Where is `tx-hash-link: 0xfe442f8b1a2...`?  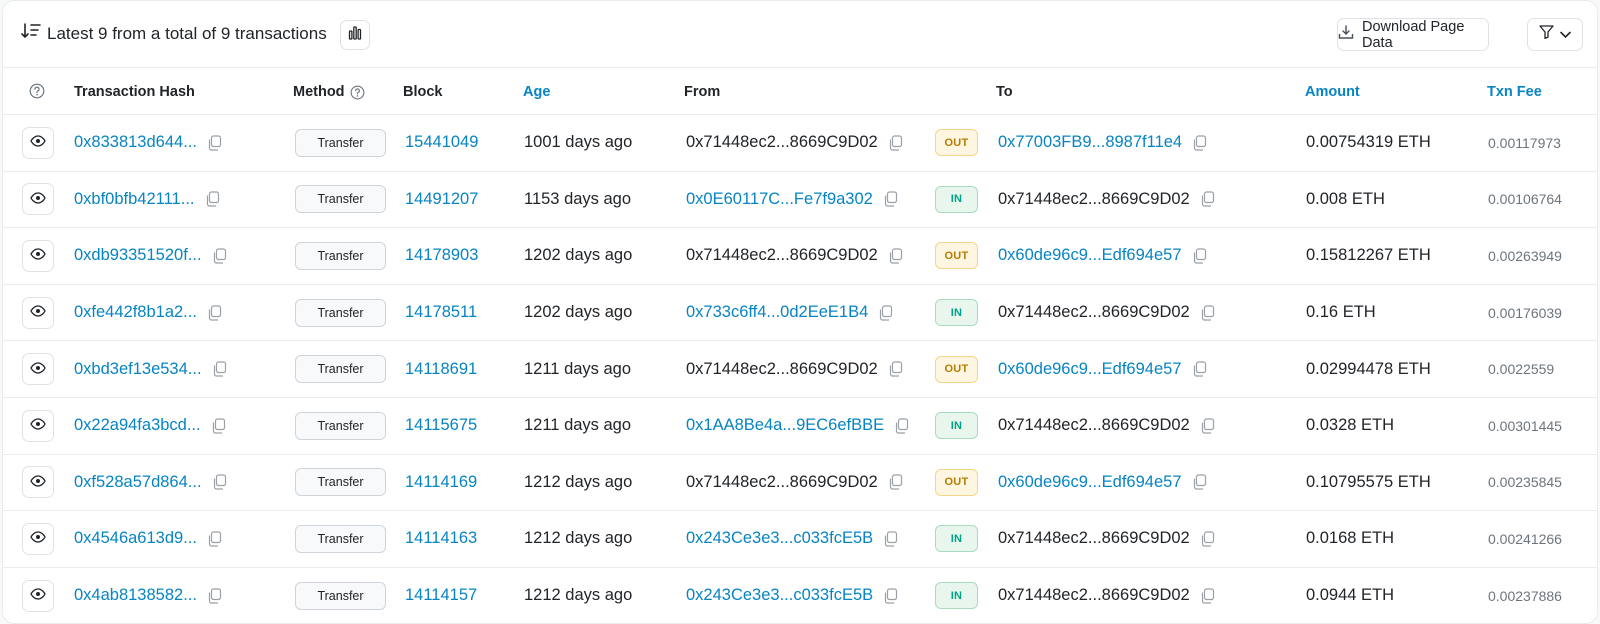 tx-hash-link: 0xfe442f8b1a2... is located at coordinates (135, 312).